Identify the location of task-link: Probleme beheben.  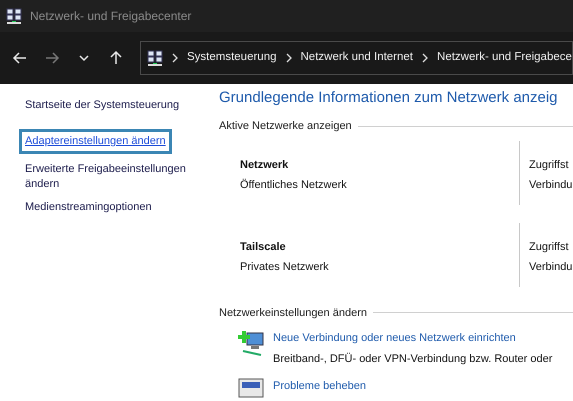
(319, 386).